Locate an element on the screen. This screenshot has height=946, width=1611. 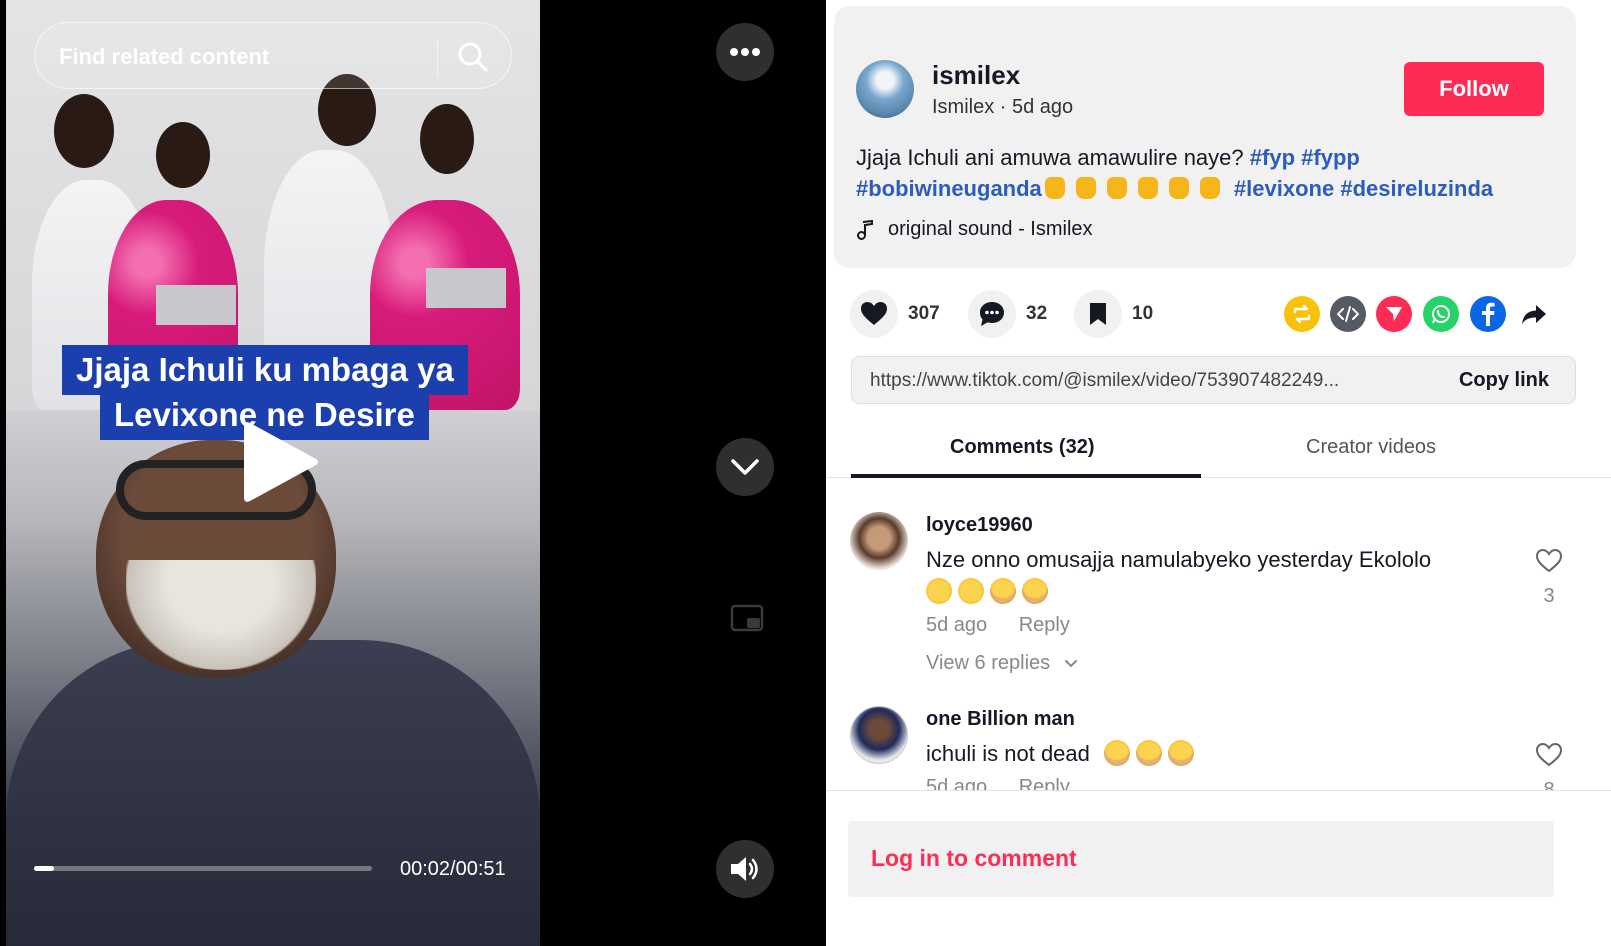
play-icon is located at coordinates (282, 462).